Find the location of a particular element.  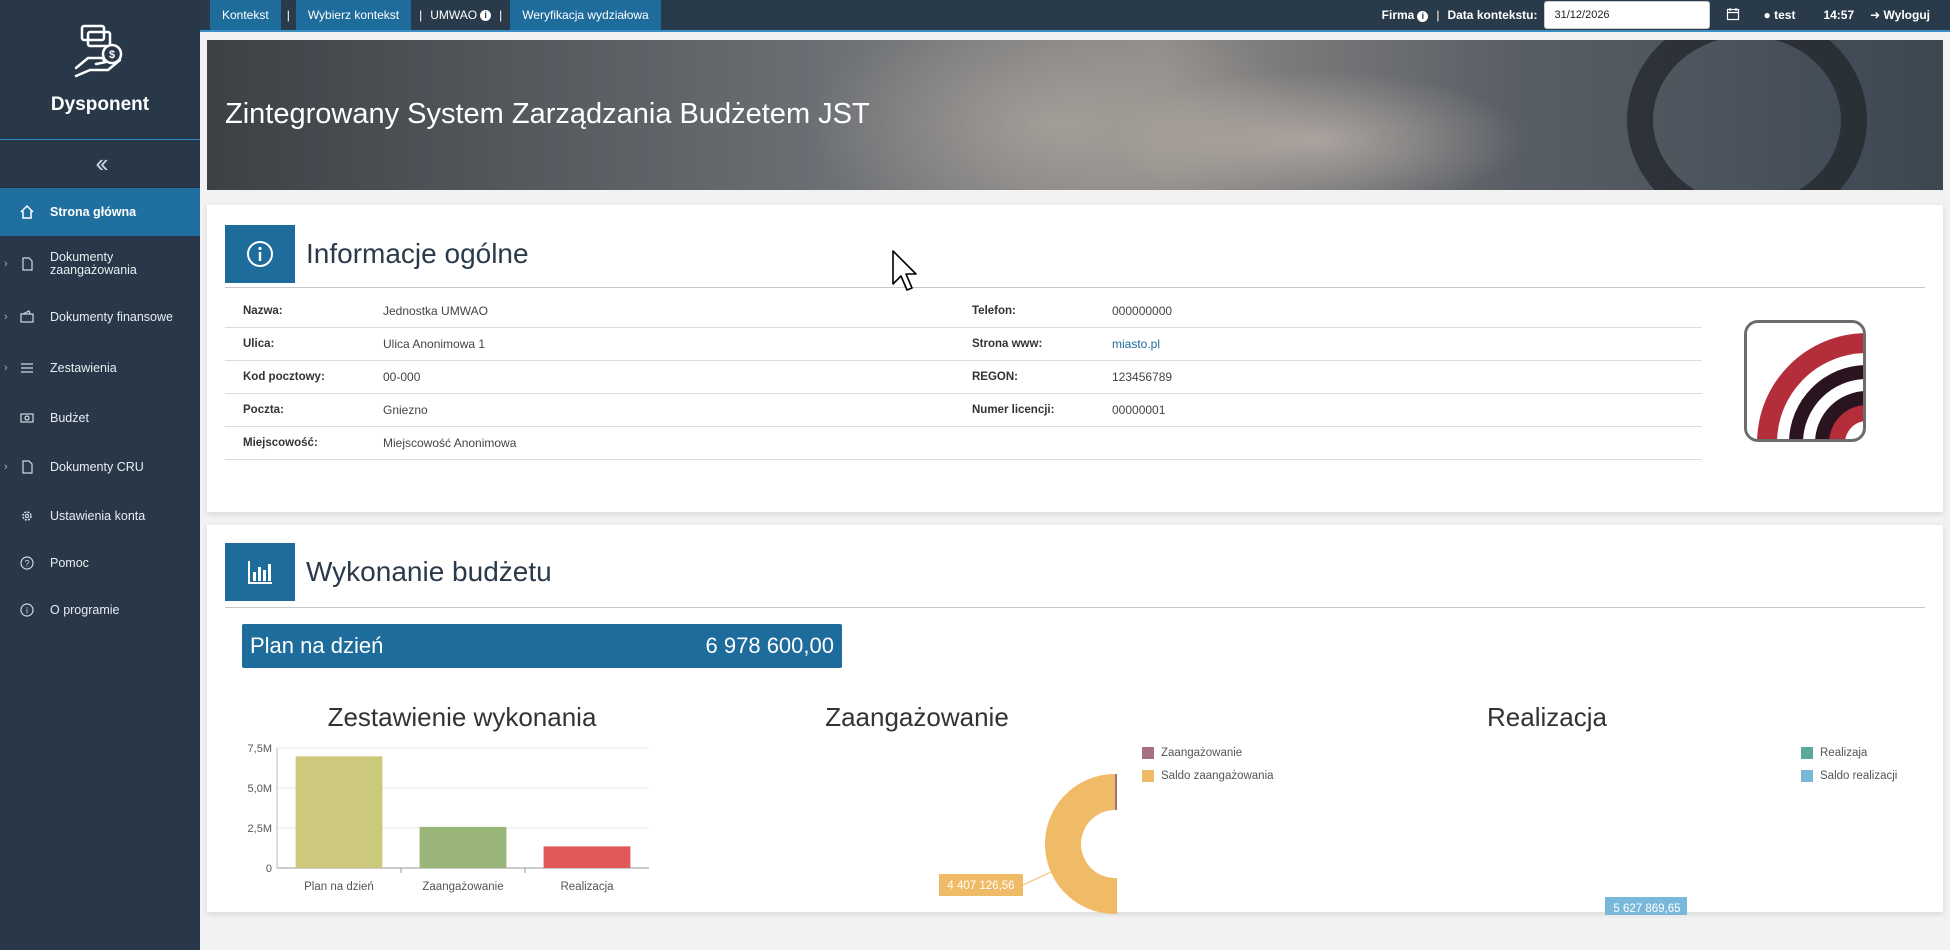

realizacja-donut-chart: 1 350 730,355 627 869,65 is located at coordinates (1646, 906).